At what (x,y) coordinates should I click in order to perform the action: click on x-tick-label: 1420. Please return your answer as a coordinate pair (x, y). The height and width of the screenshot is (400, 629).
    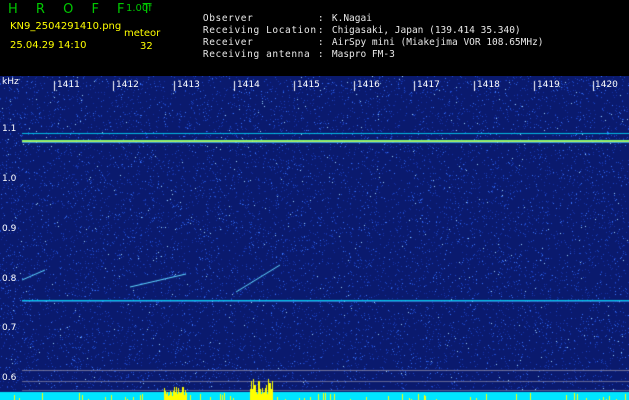
    Looking at the image, I should click on (606, 85).